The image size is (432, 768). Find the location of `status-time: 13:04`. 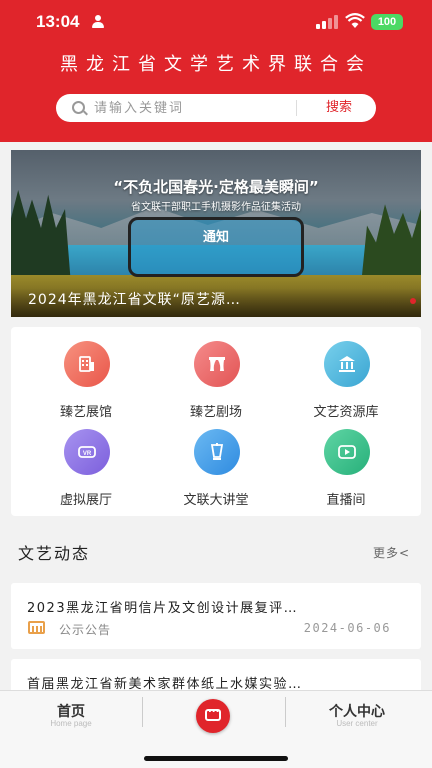

status-time: 13:04 is located at coordinates (58, 21).